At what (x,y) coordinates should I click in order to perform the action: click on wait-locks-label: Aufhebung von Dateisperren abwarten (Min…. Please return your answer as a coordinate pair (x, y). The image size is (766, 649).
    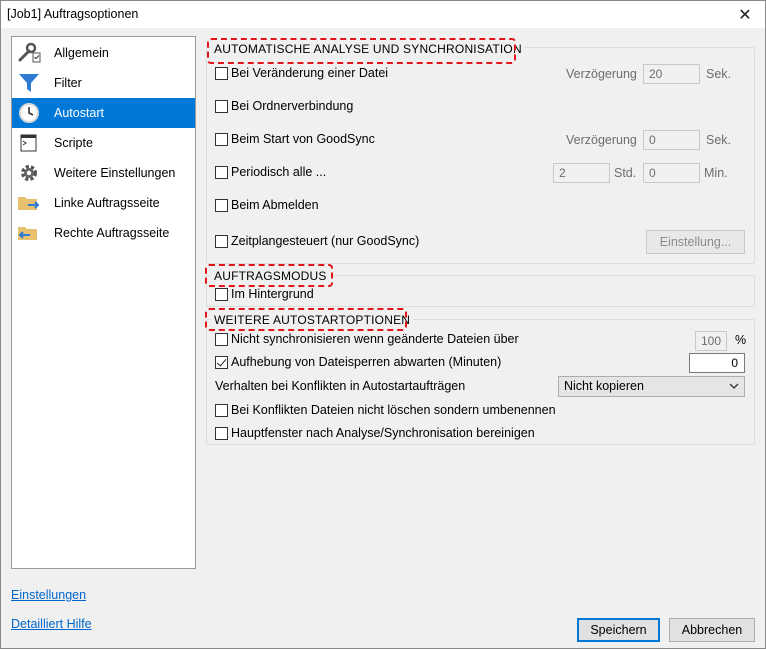
    Looking at the image, I should click on (366, 362).